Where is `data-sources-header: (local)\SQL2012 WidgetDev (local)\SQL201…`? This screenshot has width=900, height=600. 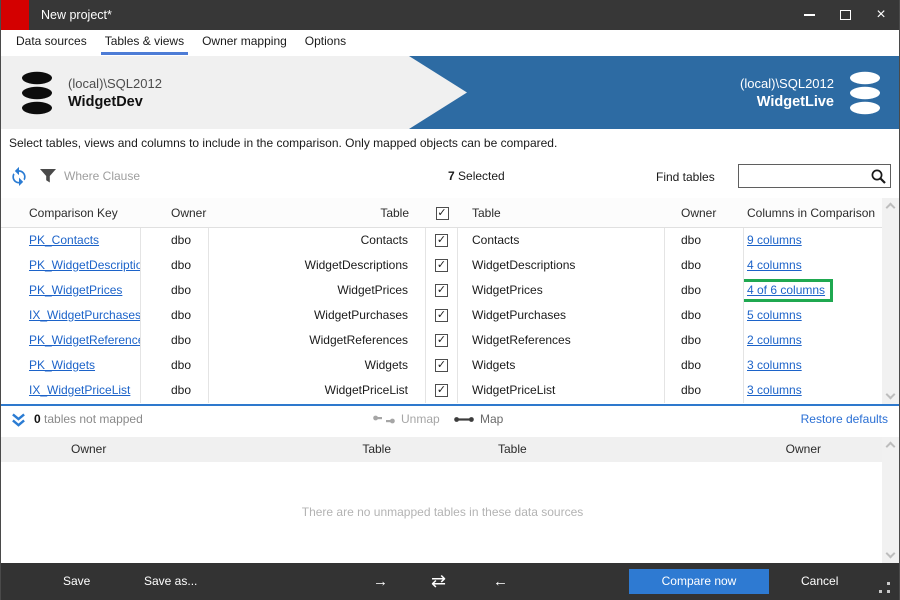 data-sources-header: (local)\SQL2012 WidgetDev (local)\SQL201… is located at coordinates (450, 92).